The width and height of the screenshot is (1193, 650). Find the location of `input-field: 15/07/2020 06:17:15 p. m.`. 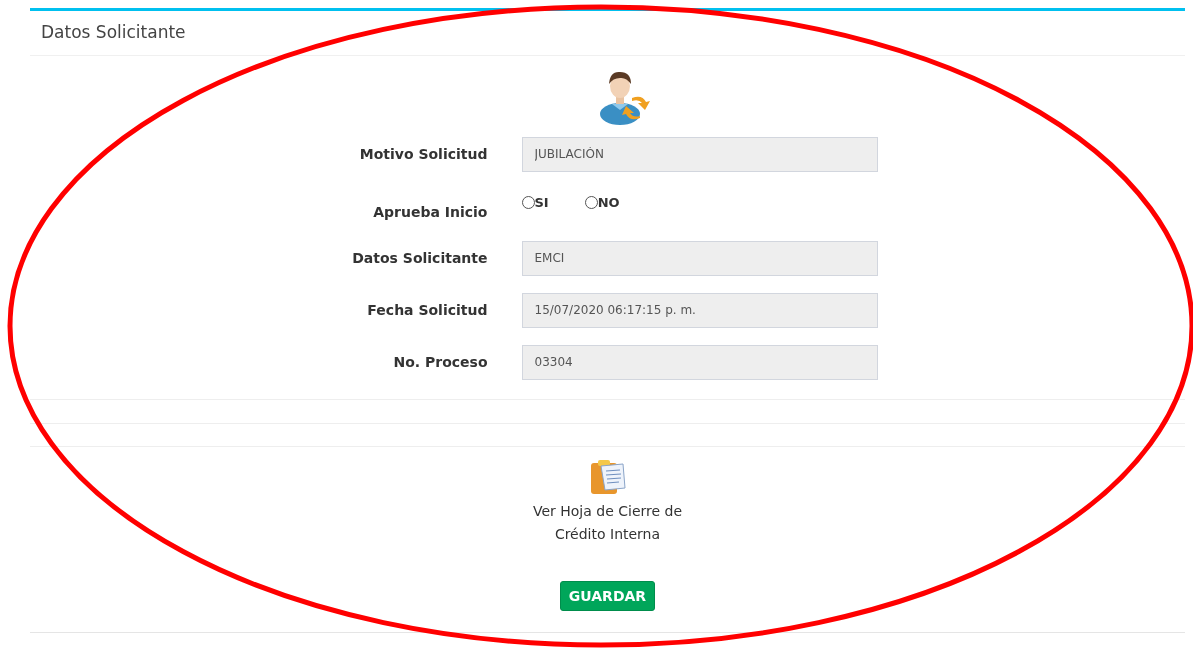

input-field: 15/07/2020 06:17:15 p. m. is located at coordinates (699, 310).